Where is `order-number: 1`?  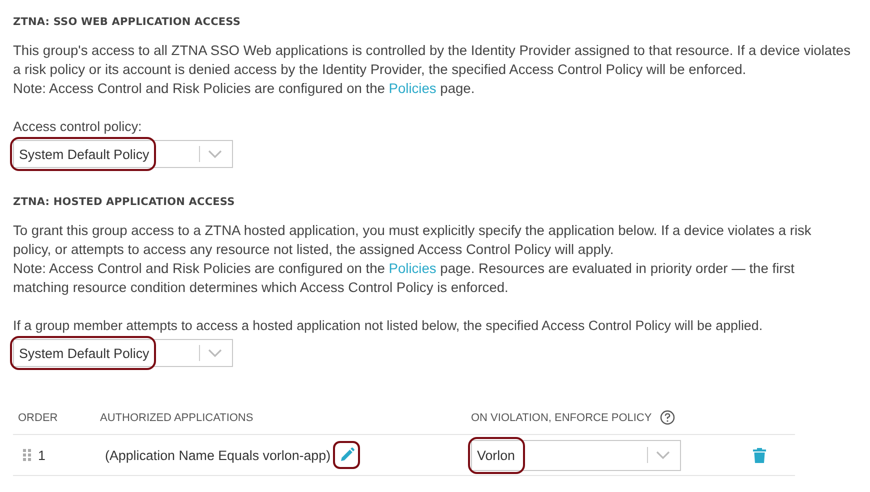 order-number: 1 is located at coordinates (42, 455).